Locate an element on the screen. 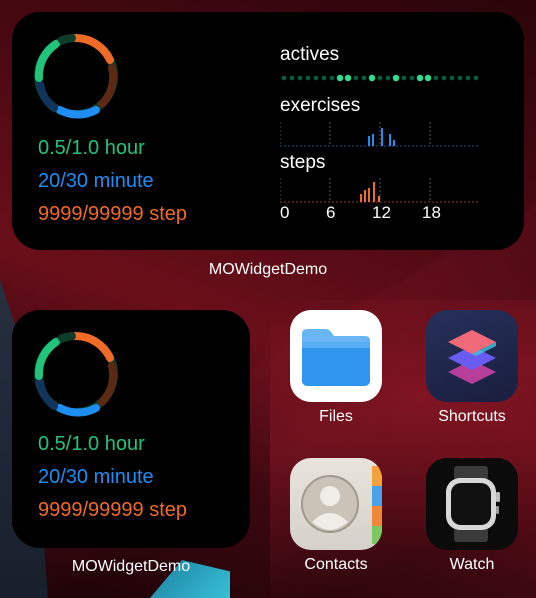 The height and width of the screenshot is (598, 536). app-contacts: Contacts is located at coordinates (336, 516).